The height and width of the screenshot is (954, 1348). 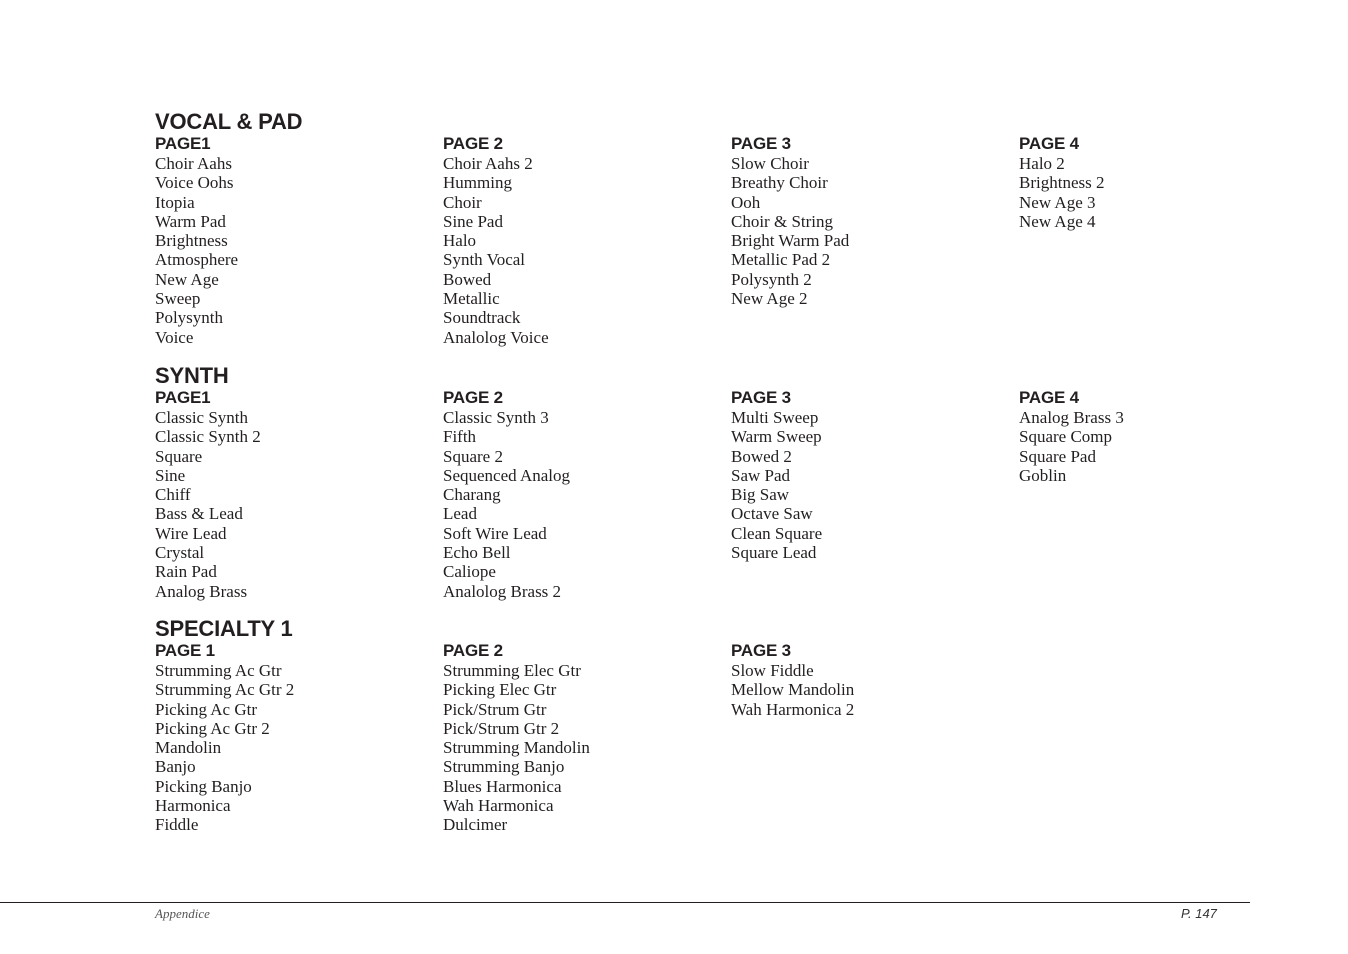 What do you see at coordinates (194, 183) in the screenshot?
I see `voice-list-item: Voice Oohs` at bounding box center [194, 183].